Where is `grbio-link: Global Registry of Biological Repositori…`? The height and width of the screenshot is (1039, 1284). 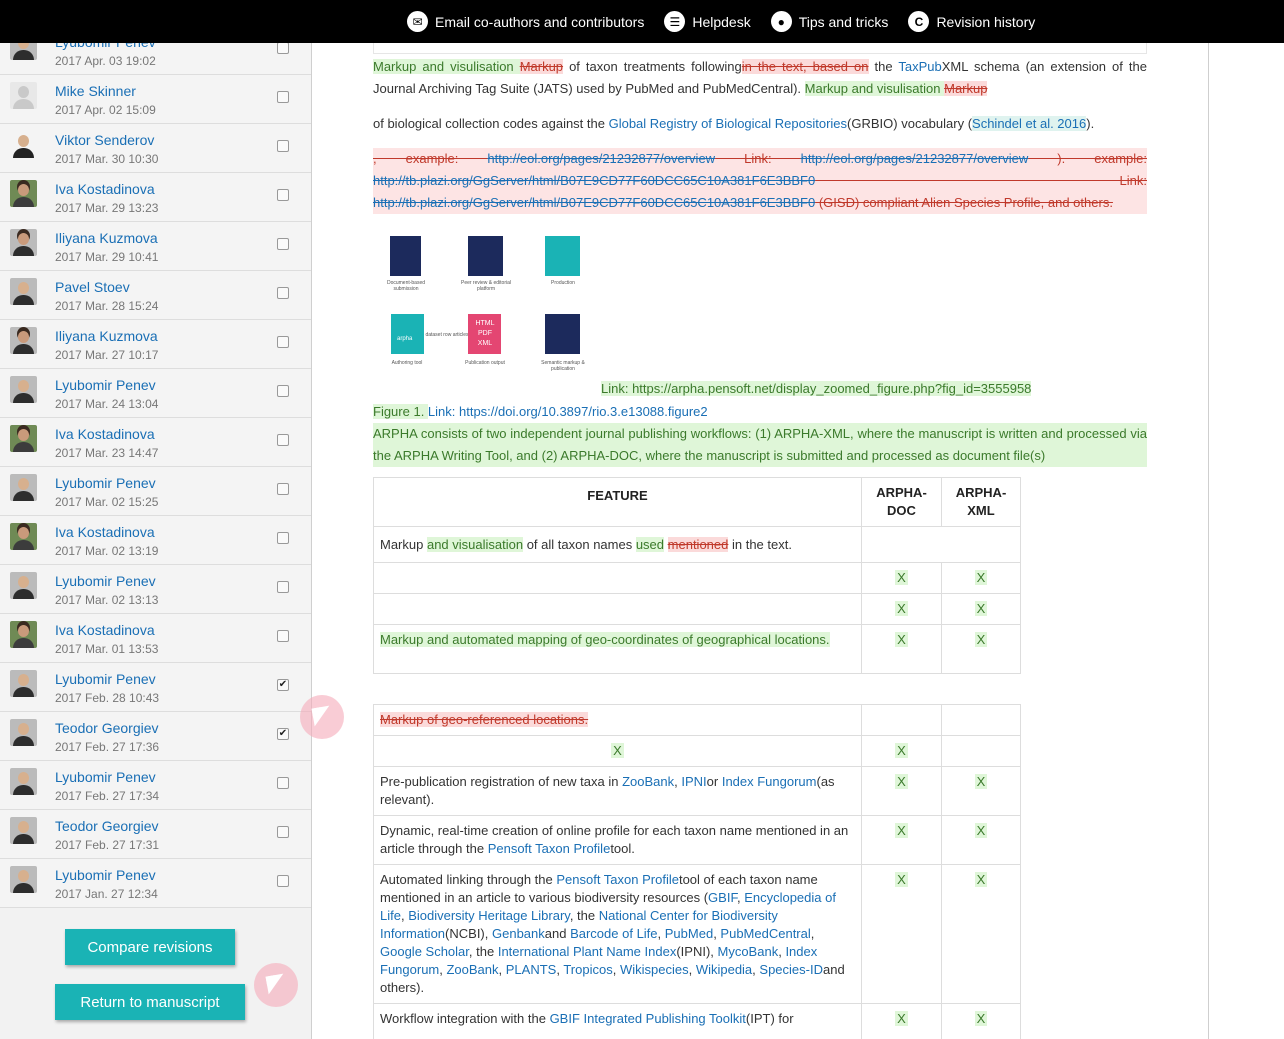
grbio-link: Global Registry of Biological Repositori… is located at coordinates (728, 123).